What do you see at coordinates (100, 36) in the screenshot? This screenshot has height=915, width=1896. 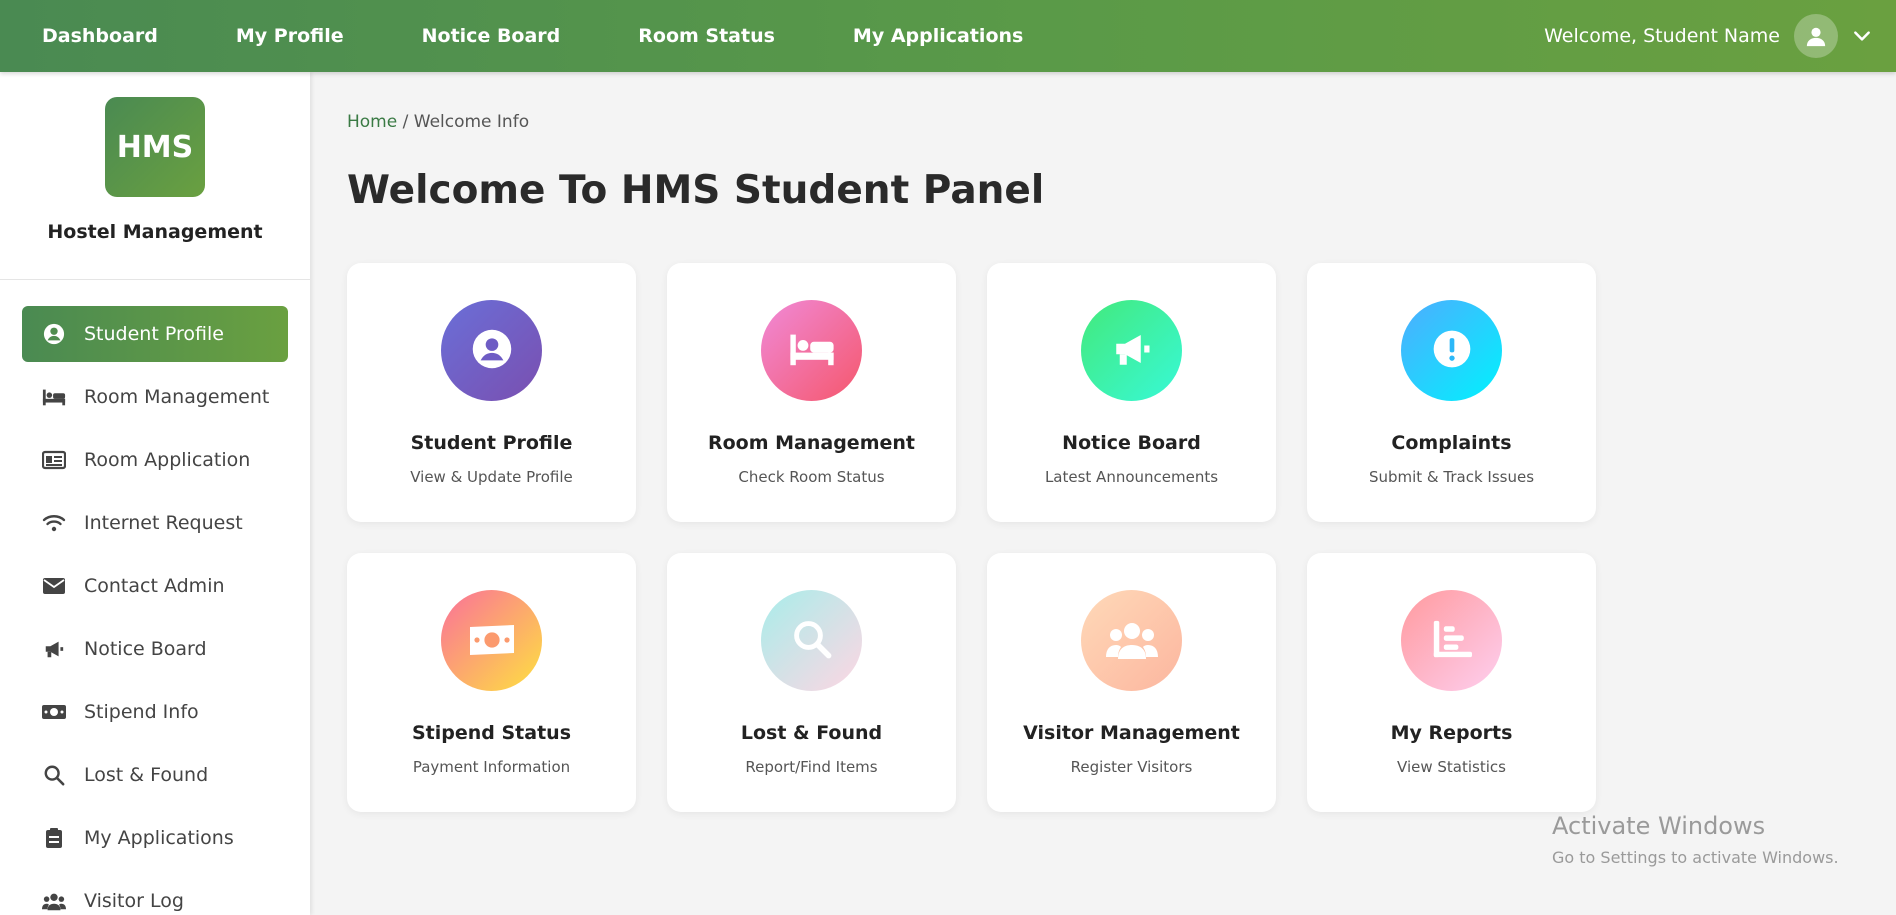 I see `nav-dashboard: Dashboard` at bounding box center [100, 36].